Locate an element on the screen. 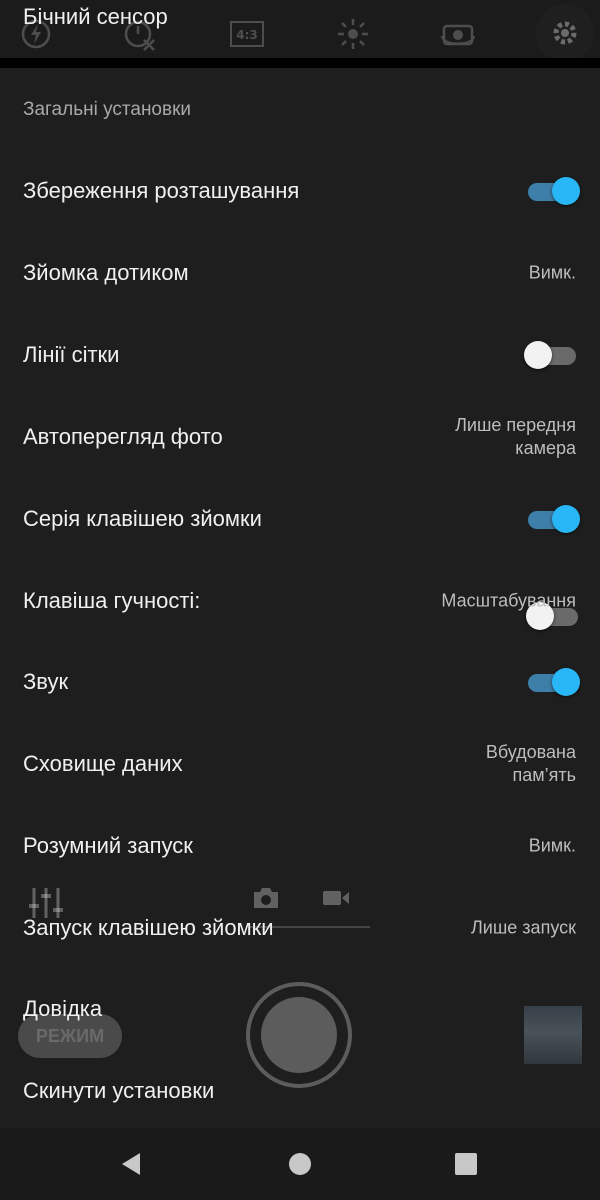 This screenshot has width=600, height=1200. setting-sound: Звук is located at coordinates (300, 682).